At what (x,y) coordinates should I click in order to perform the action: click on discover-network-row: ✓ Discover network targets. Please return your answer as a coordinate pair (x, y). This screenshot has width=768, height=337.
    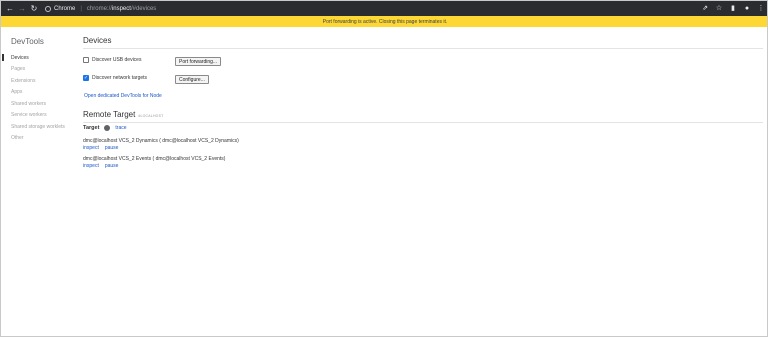
    Looking at the image, I should click on (115, 78).